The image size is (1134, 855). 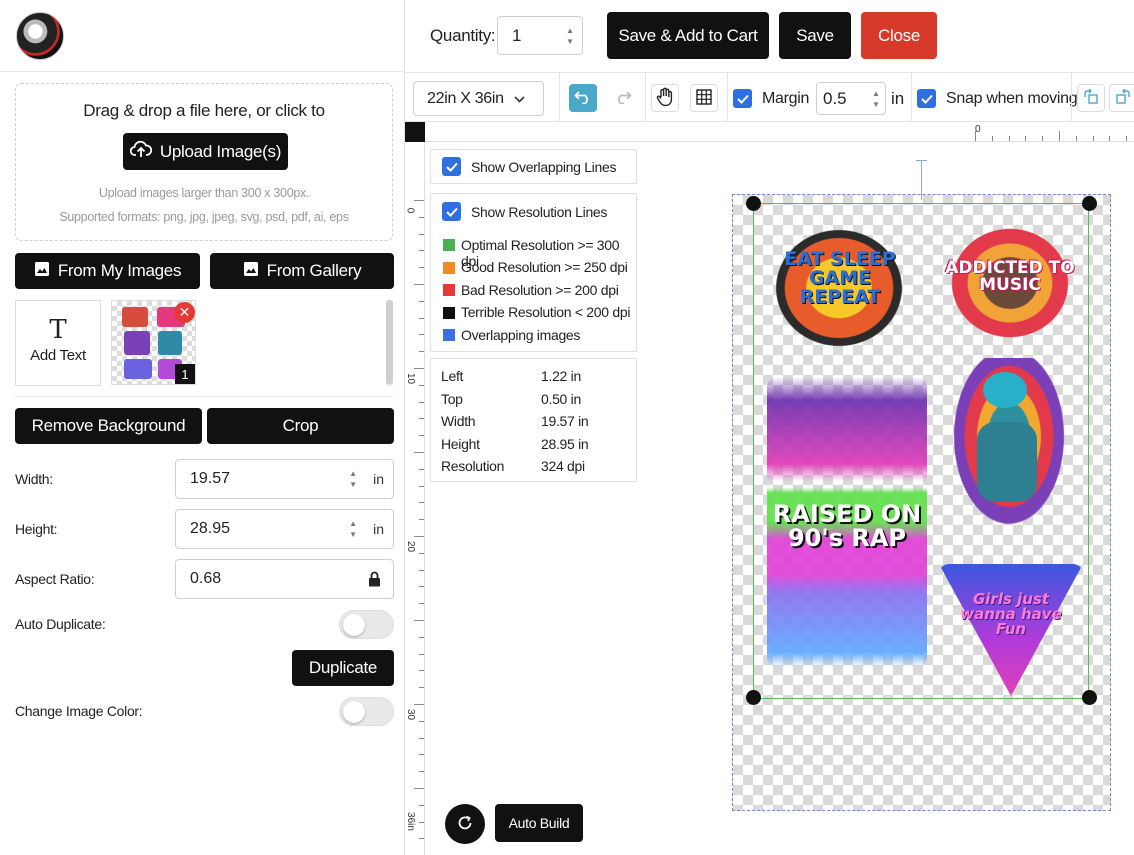 I want to click on save-add-to-cart-button: Save & Add to Cart, so click(x=688, y=35).